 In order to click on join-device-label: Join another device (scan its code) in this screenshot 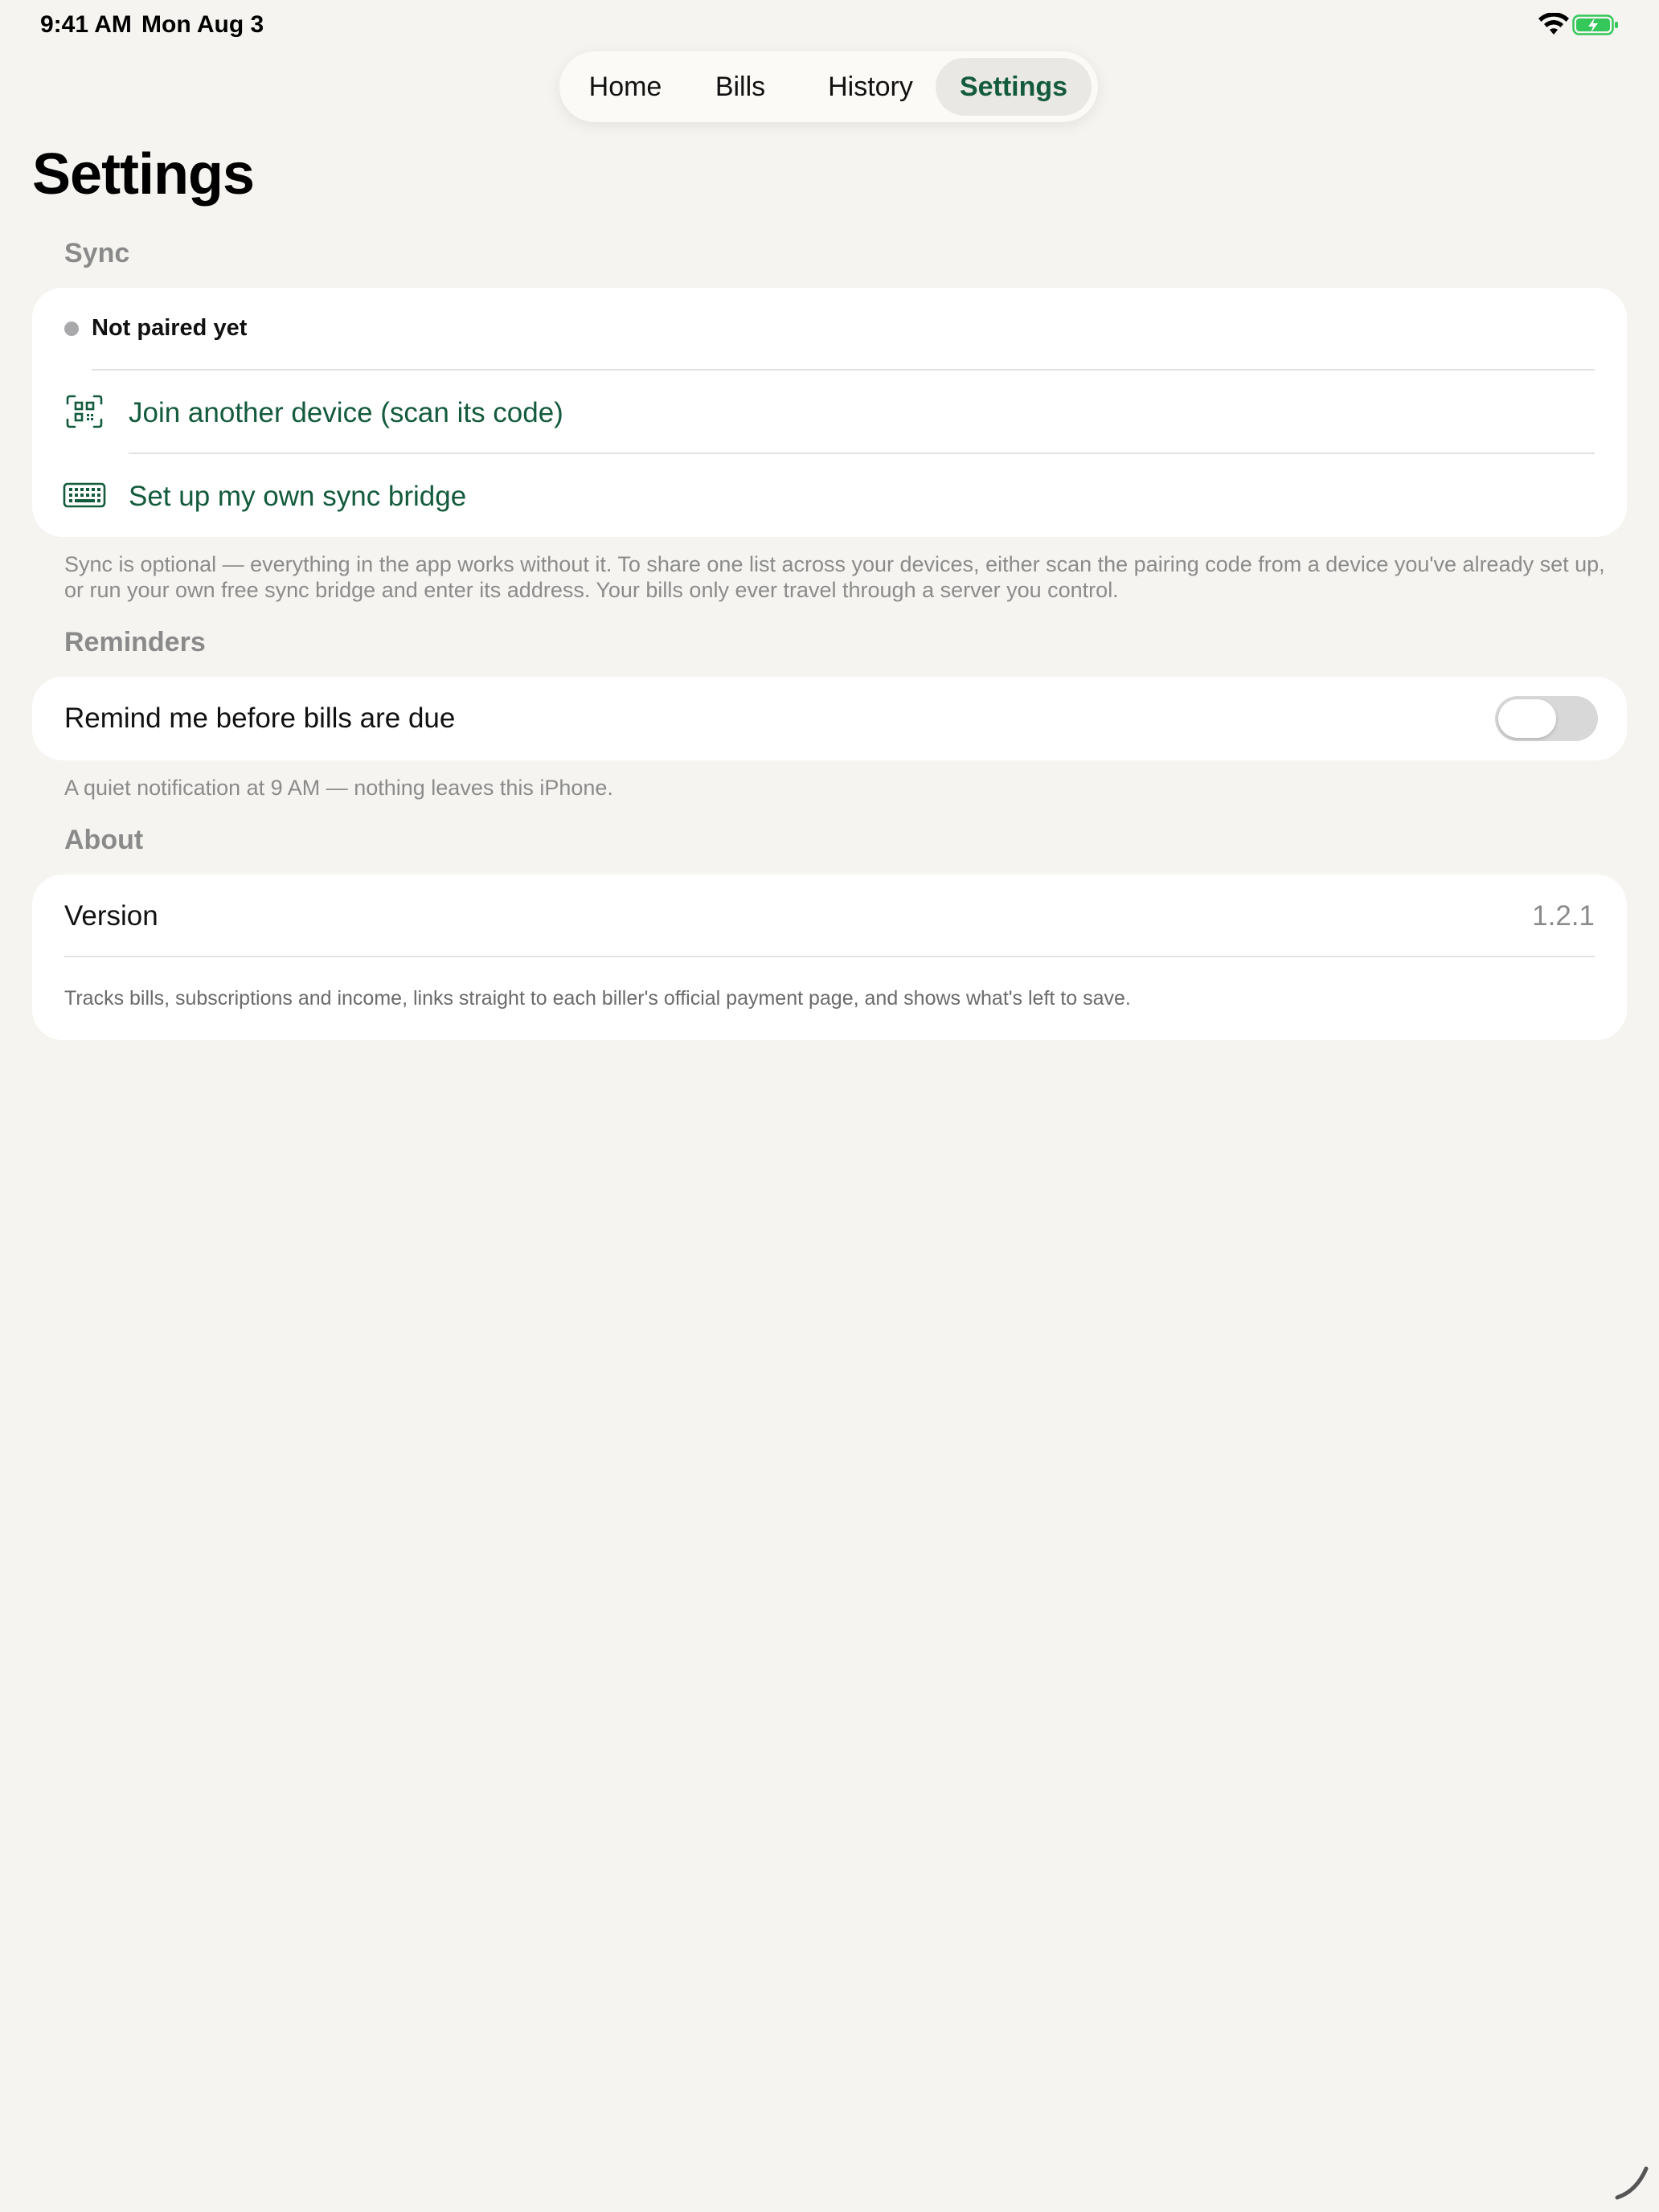, I will do `click(346, 412)`.